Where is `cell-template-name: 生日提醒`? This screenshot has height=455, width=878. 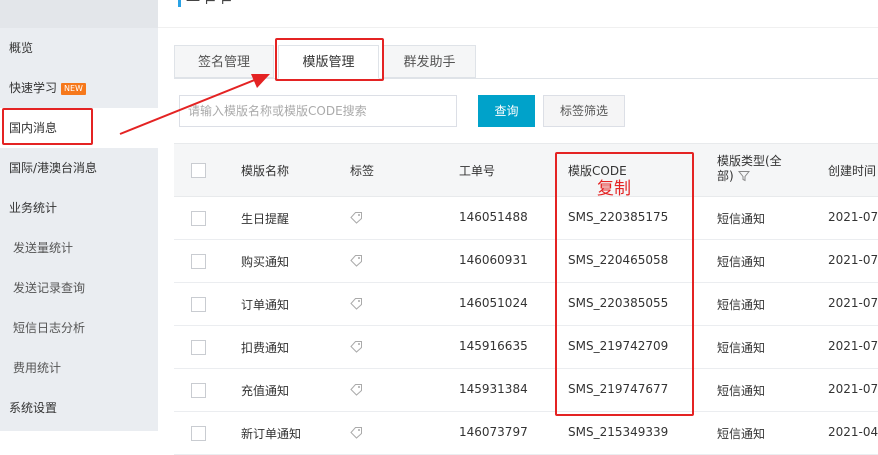 cell-template-name: 生日提醒 is located at coordinates (265, 219).